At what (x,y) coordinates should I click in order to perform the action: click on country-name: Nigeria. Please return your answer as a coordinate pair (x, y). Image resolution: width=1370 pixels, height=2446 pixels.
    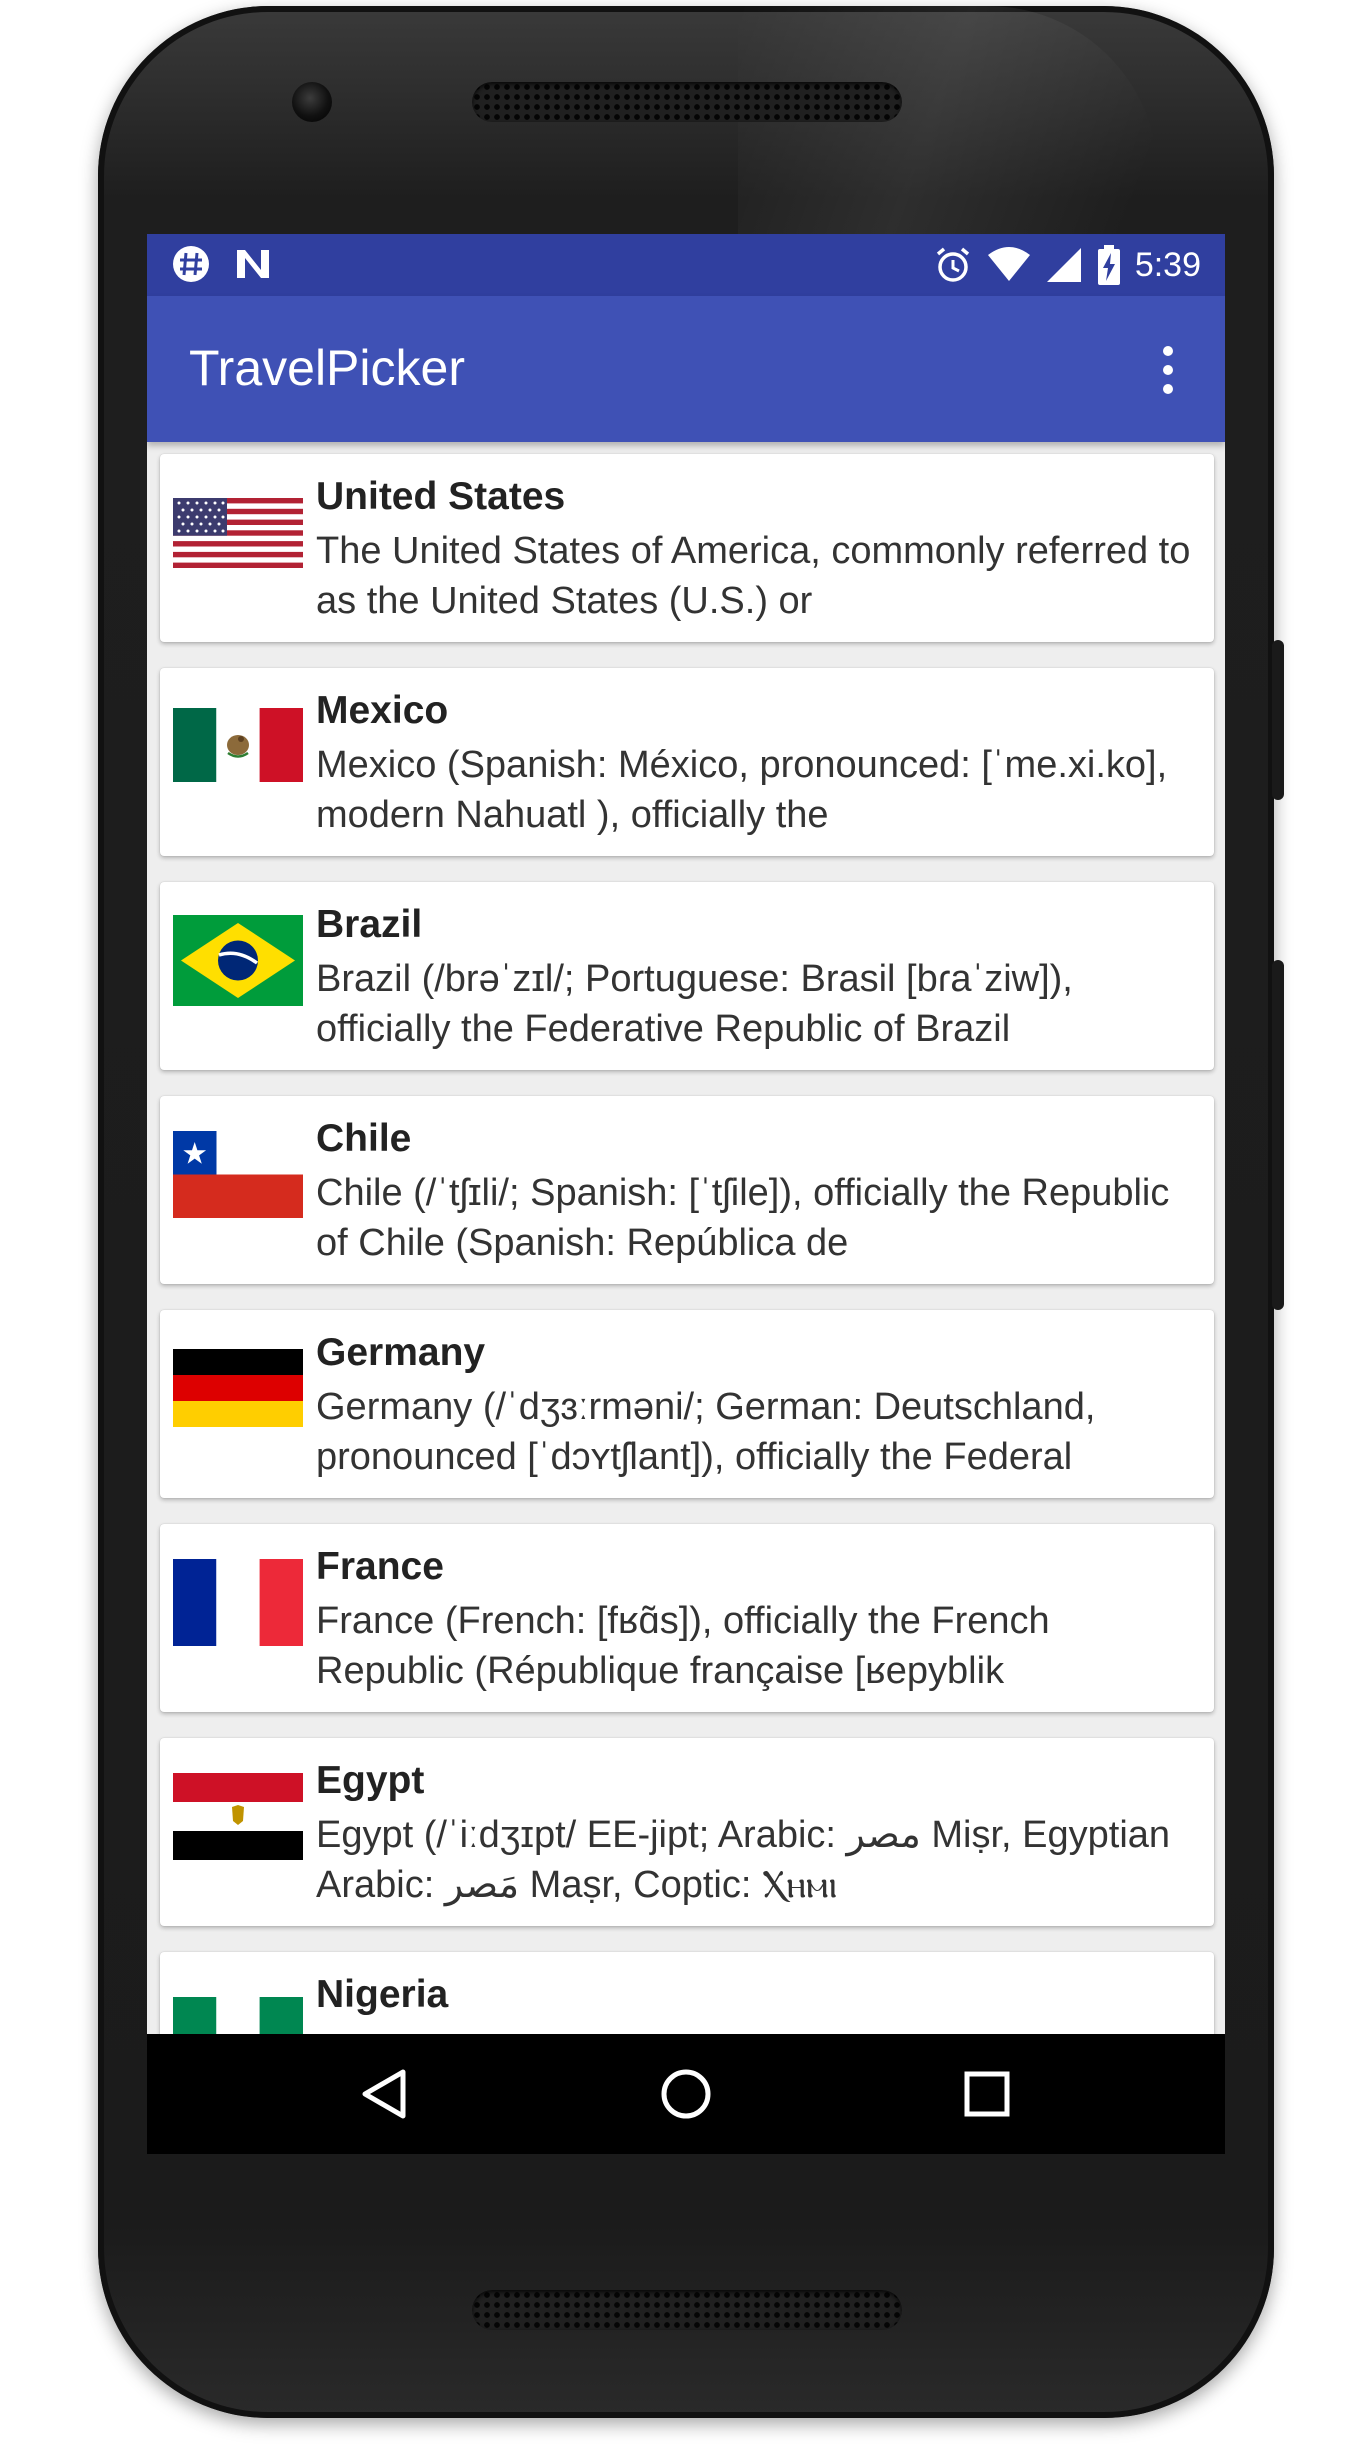
    Looking at the image, I should click on (382, 1994).